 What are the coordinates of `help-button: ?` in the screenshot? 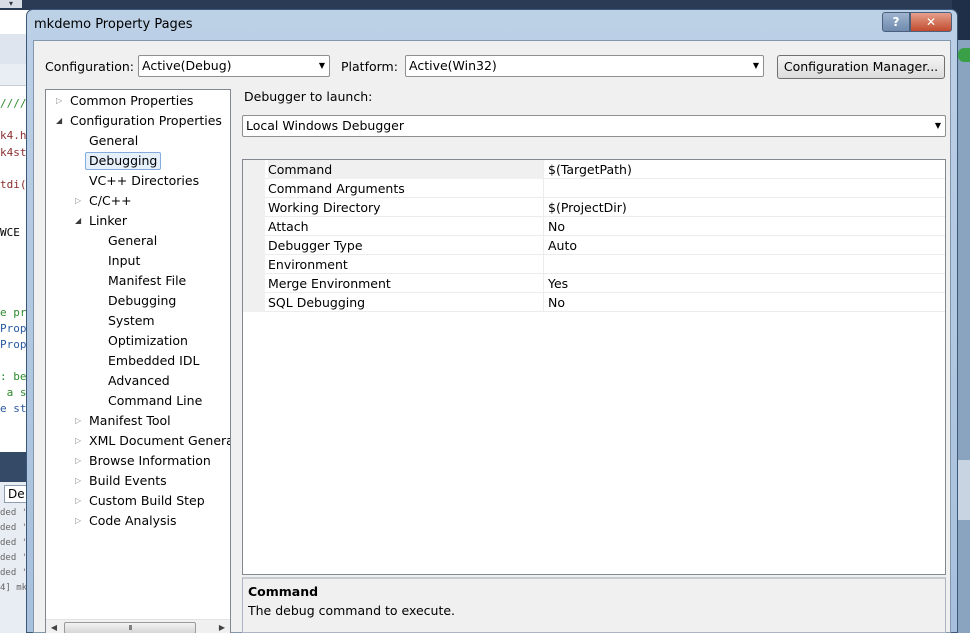 It's located at (896, 22).